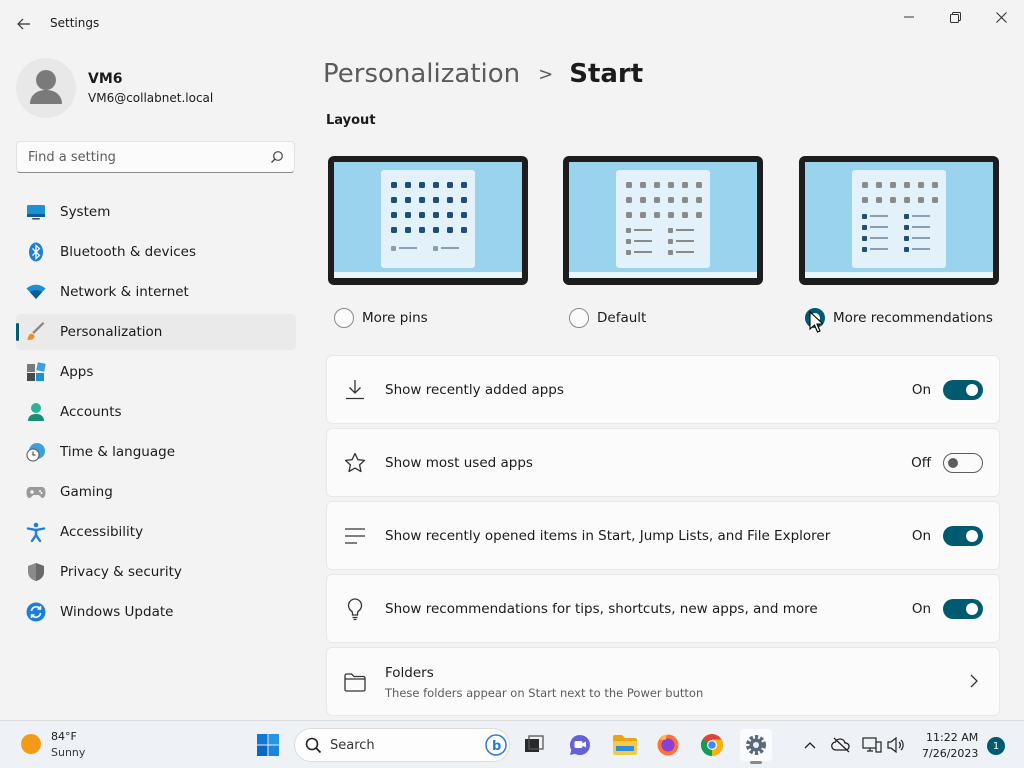  I want to click on user-profile: VM6 VM6@collabnet.local, so click(156, 88).